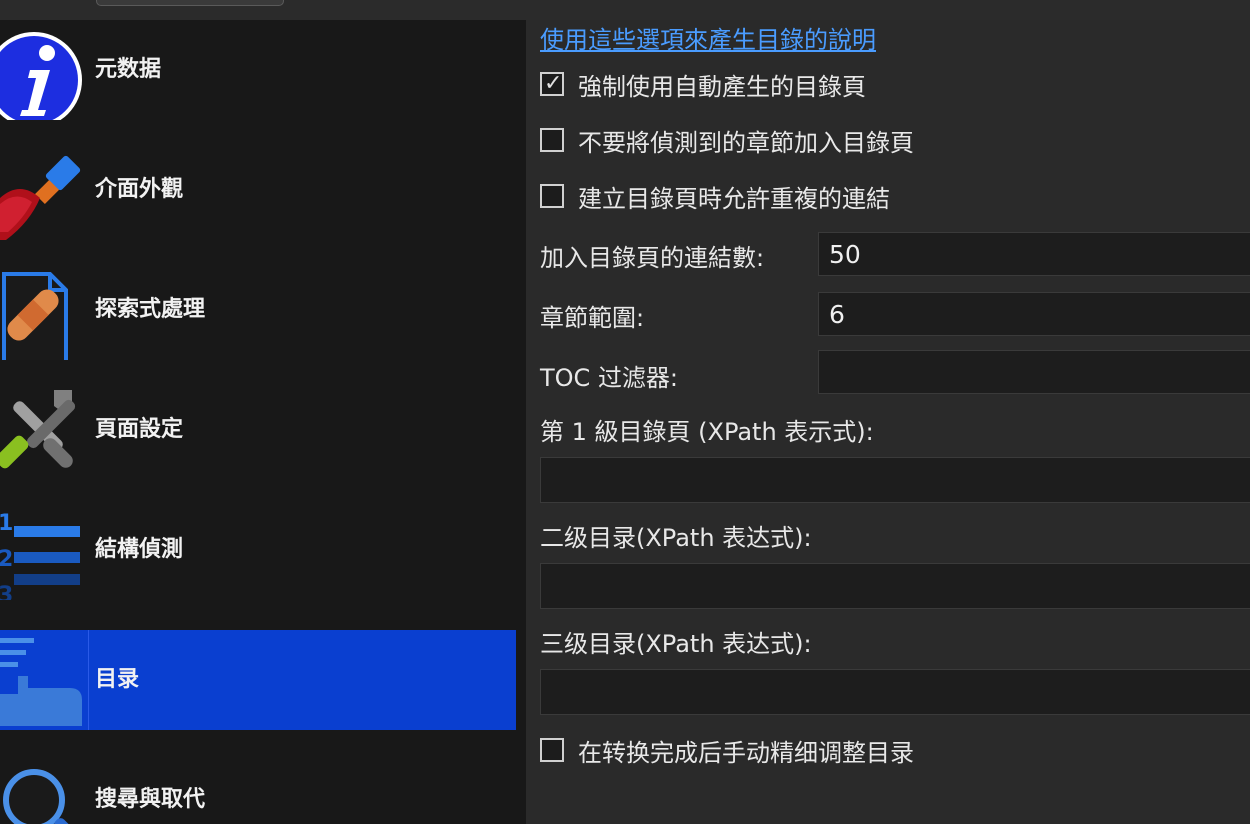 This screenshot has width=1250, height=824. I want to click on no-chapters-in-toc-checkbox, so click(552, 140).